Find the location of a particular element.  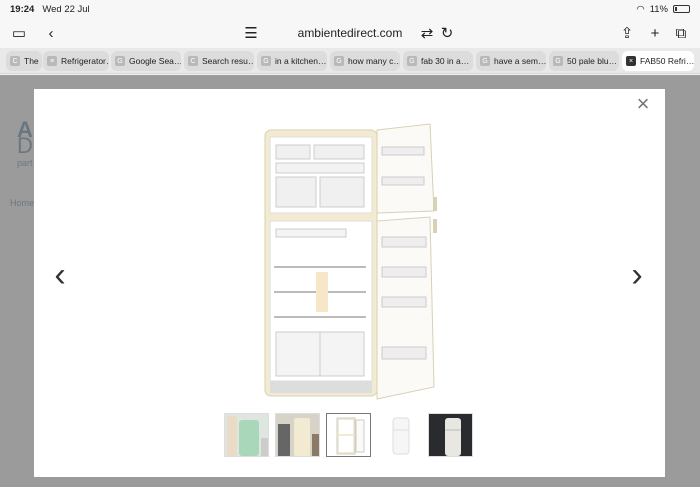

status-bar: 19:24 Wed 22 Jul ◠ 11% is located at coordinates (350, 9).